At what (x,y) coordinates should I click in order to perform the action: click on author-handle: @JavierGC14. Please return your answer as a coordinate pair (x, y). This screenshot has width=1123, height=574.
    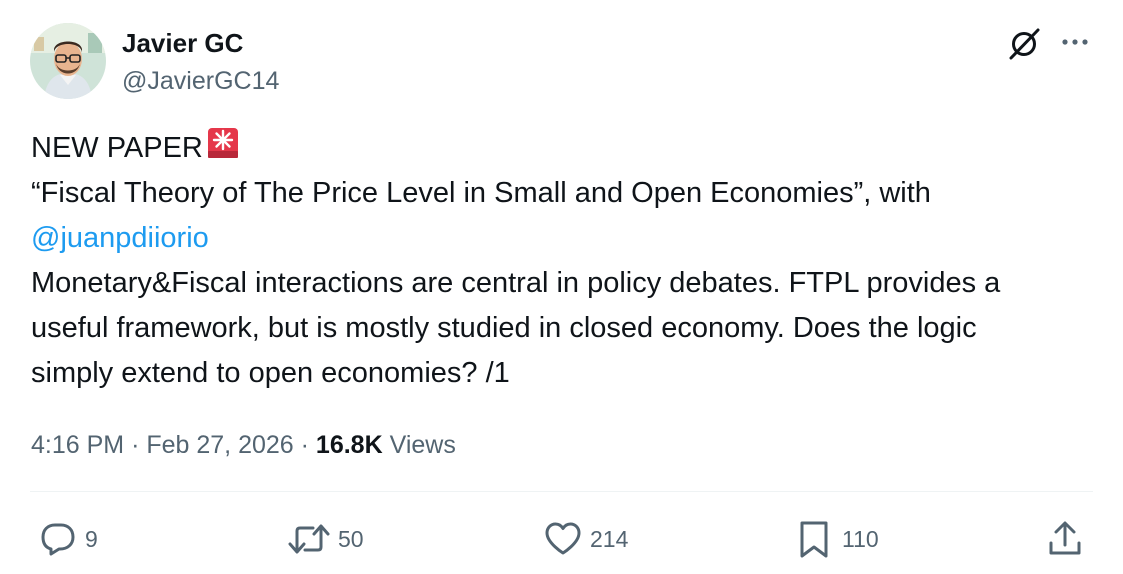
    Looking at the image, I should click on (200, 81).